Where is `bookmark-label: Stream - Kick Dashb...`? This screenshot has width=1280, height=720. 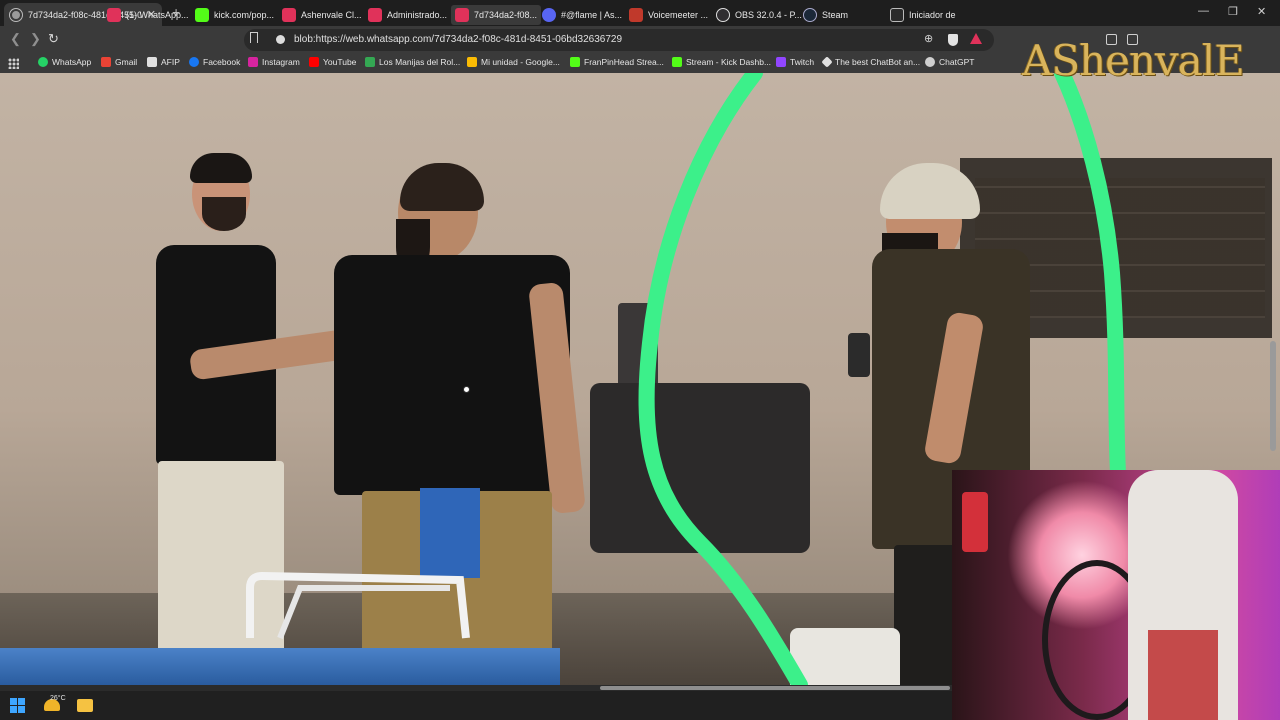
bookmark-label: Stream - Kick Dashb... is located at coordinates (729, 62).